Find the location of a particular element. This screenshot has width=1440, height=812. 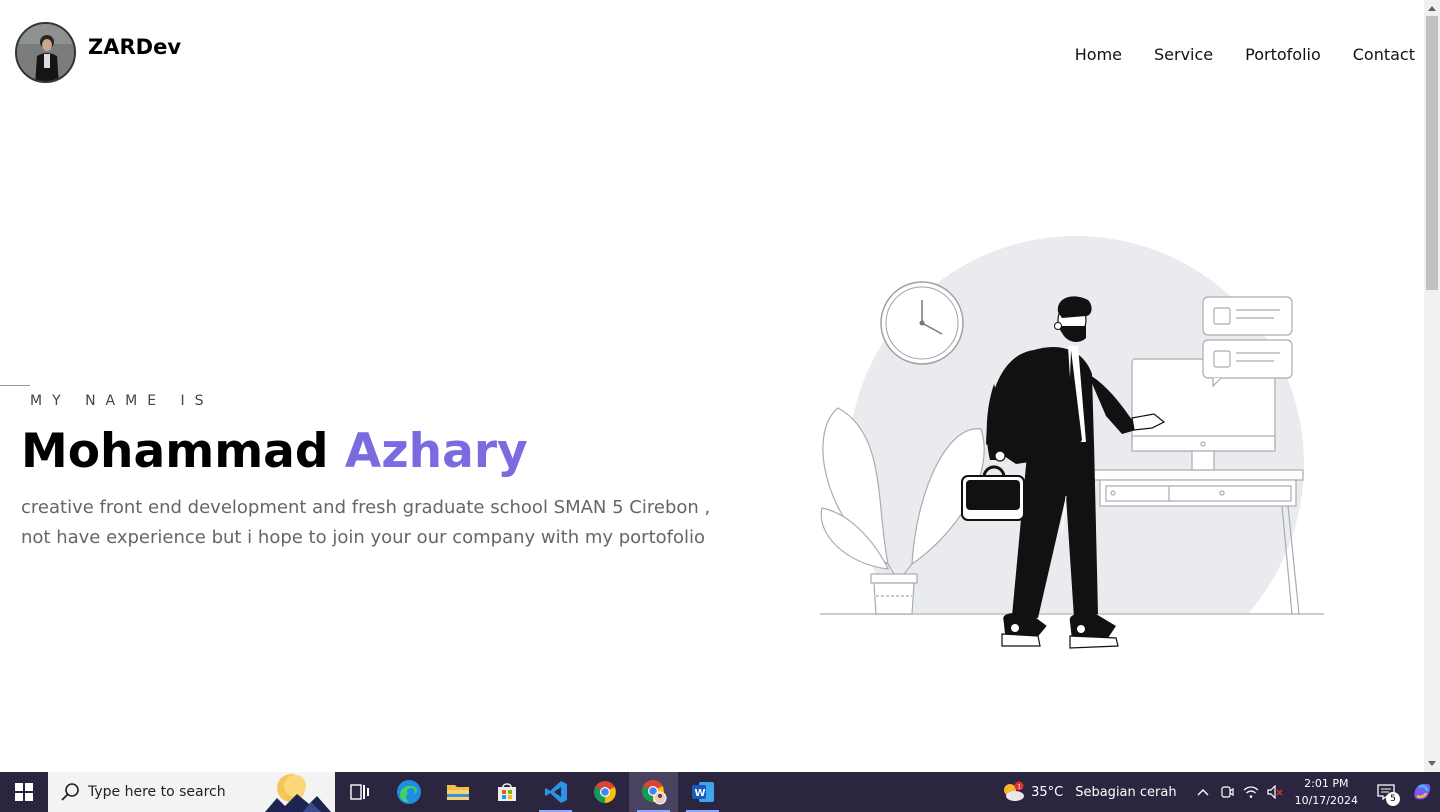

brand: ZARDev is located at coordinates (98, 52).